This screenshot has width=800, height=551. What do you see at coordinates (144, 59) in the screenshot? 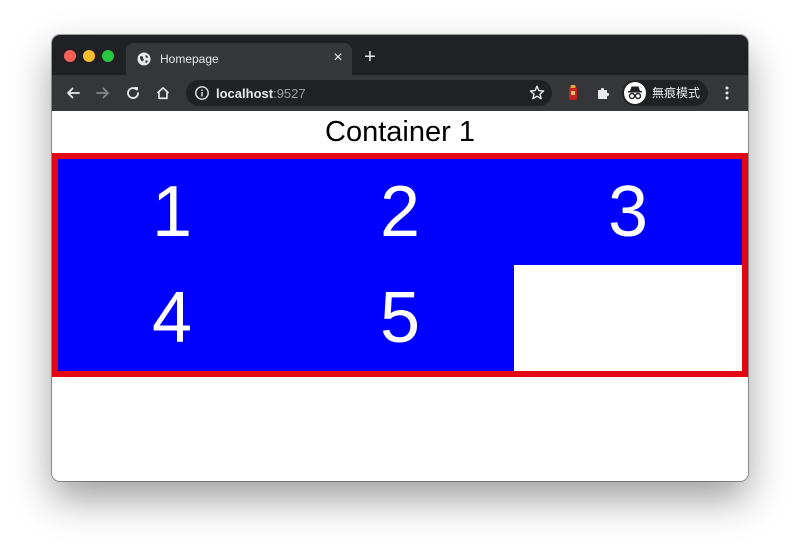
I see `globe-icon` at bounding box center [144, 59].